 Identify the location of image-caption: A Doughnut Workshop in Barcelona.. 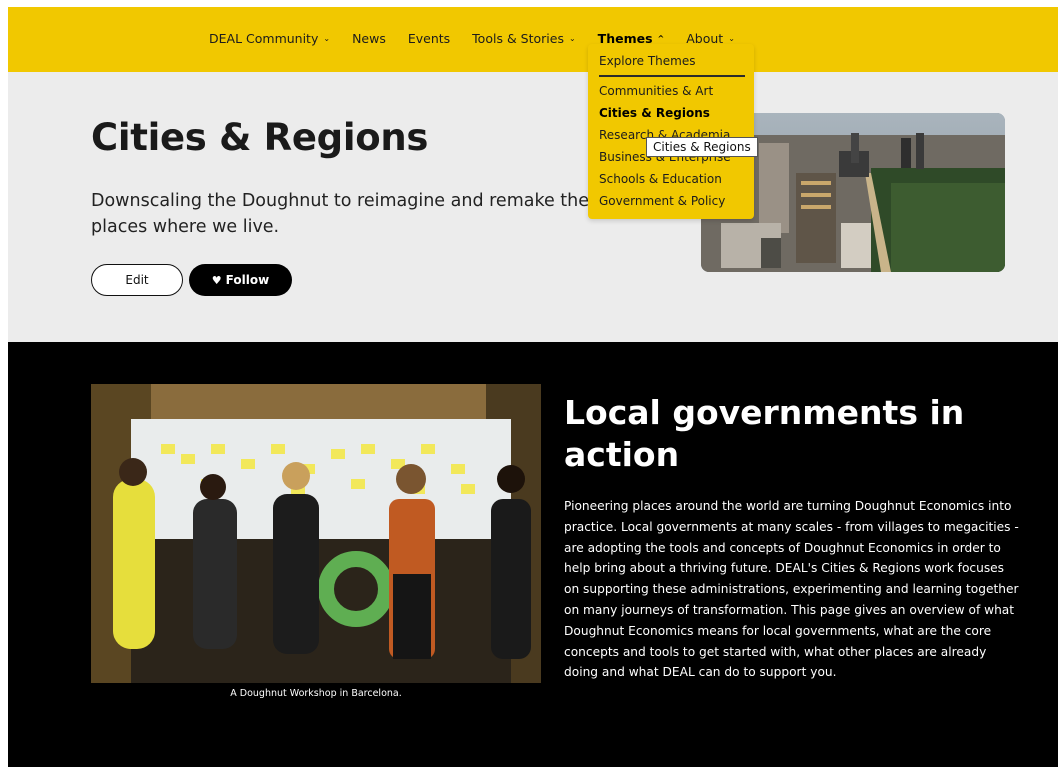
(316, 693).